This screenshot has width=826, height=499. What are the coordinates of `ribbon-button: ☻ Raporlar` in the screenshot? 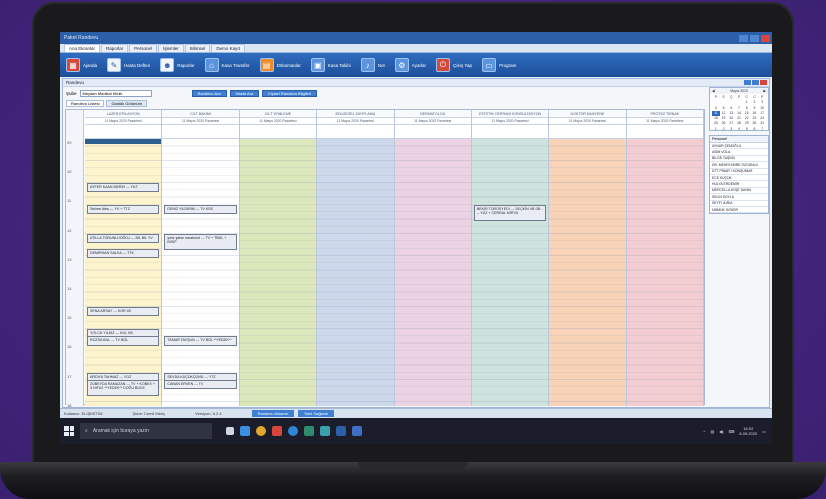 It's located at (180, 65).